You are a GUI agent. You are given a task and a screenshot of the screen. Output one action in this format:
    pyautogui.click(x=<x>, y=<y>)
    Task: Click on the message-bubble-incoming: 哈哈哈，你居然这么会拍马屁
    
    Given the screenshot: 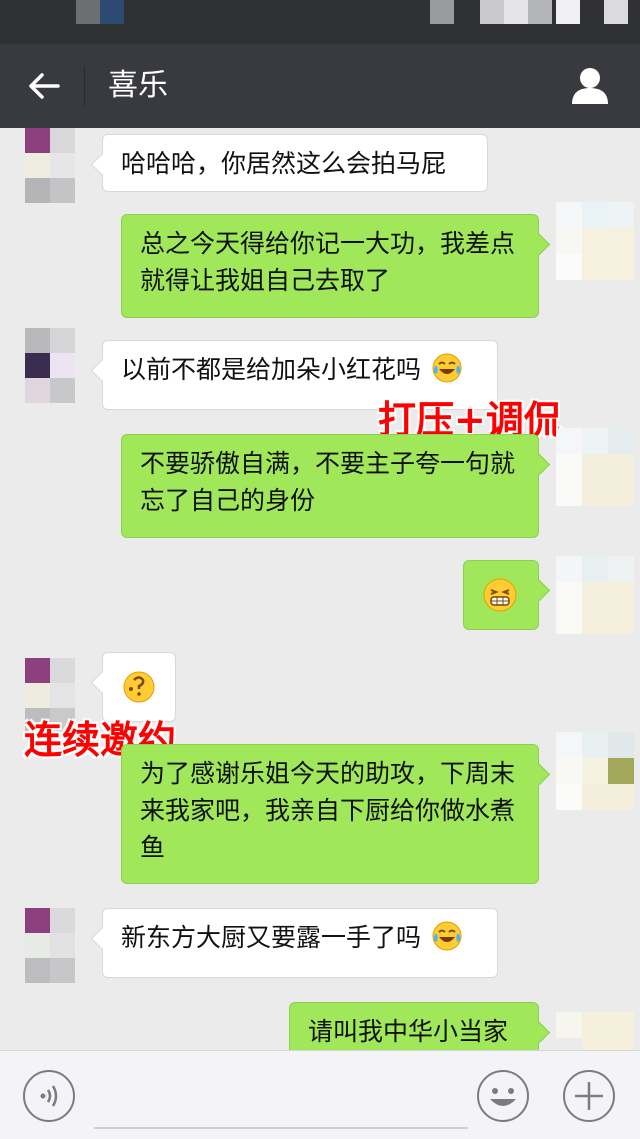 What is the action you would take?
    pyautogui.click(x=295, y=163)
    